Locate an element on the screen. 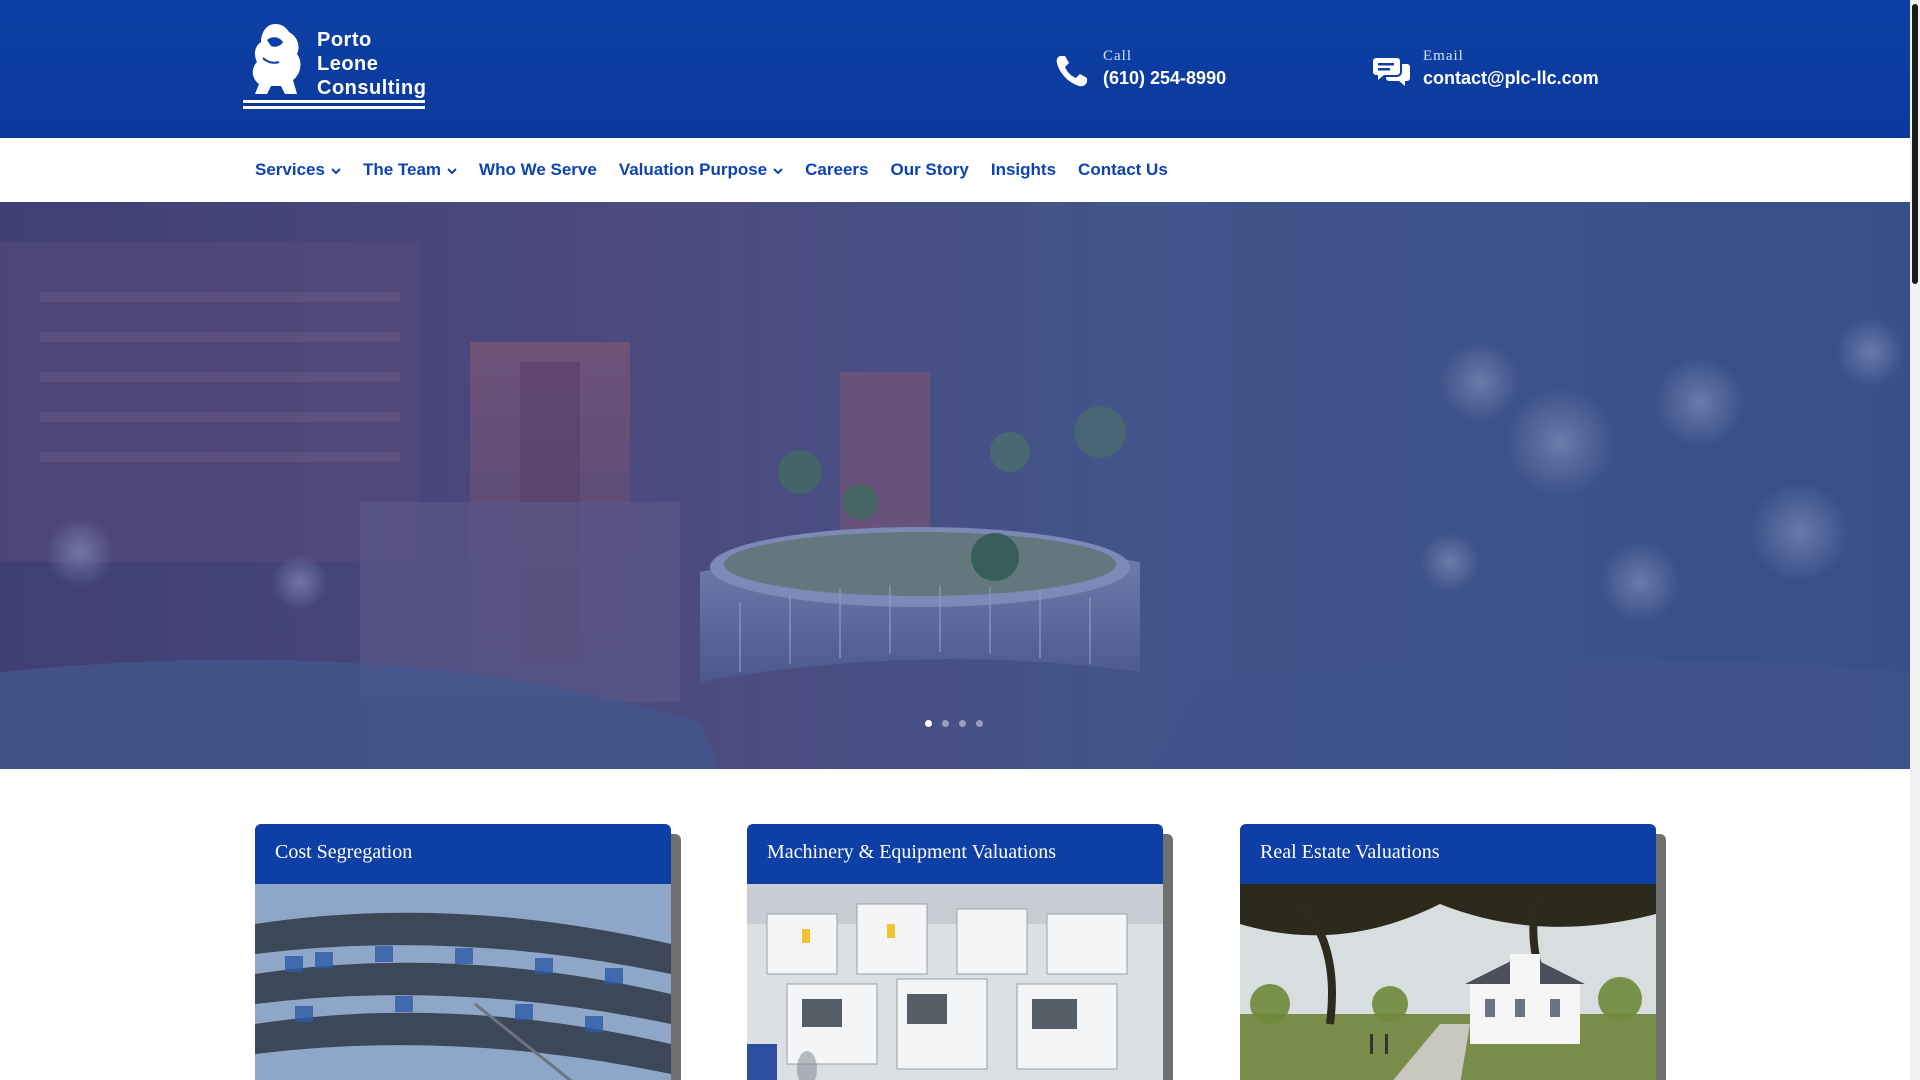 This screenshot has height=1080, width=1920. logo-line-consulting: Consulting is located at coordinates (372, 88).